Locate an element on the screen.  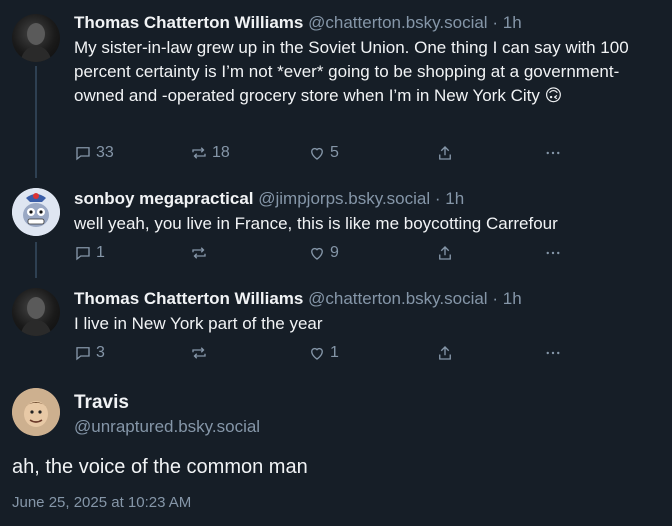
repost-button: 18 is located at coordinates (210, 153).